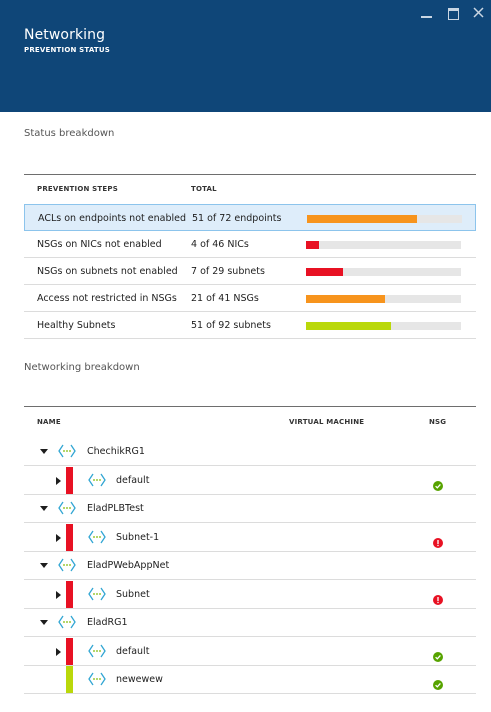  I want to click on resource-group-label: EladPLBTest, so click(115, 508).